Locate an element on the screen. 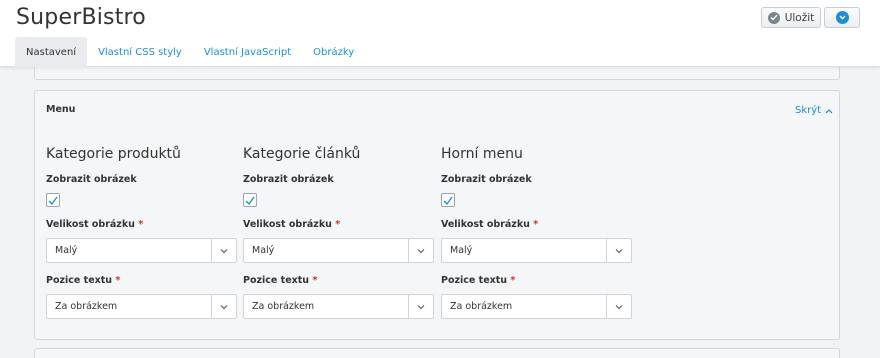 This screenshot has height=358, width=880. menu-panel-title: Menu is located at coordinates (61, 109).